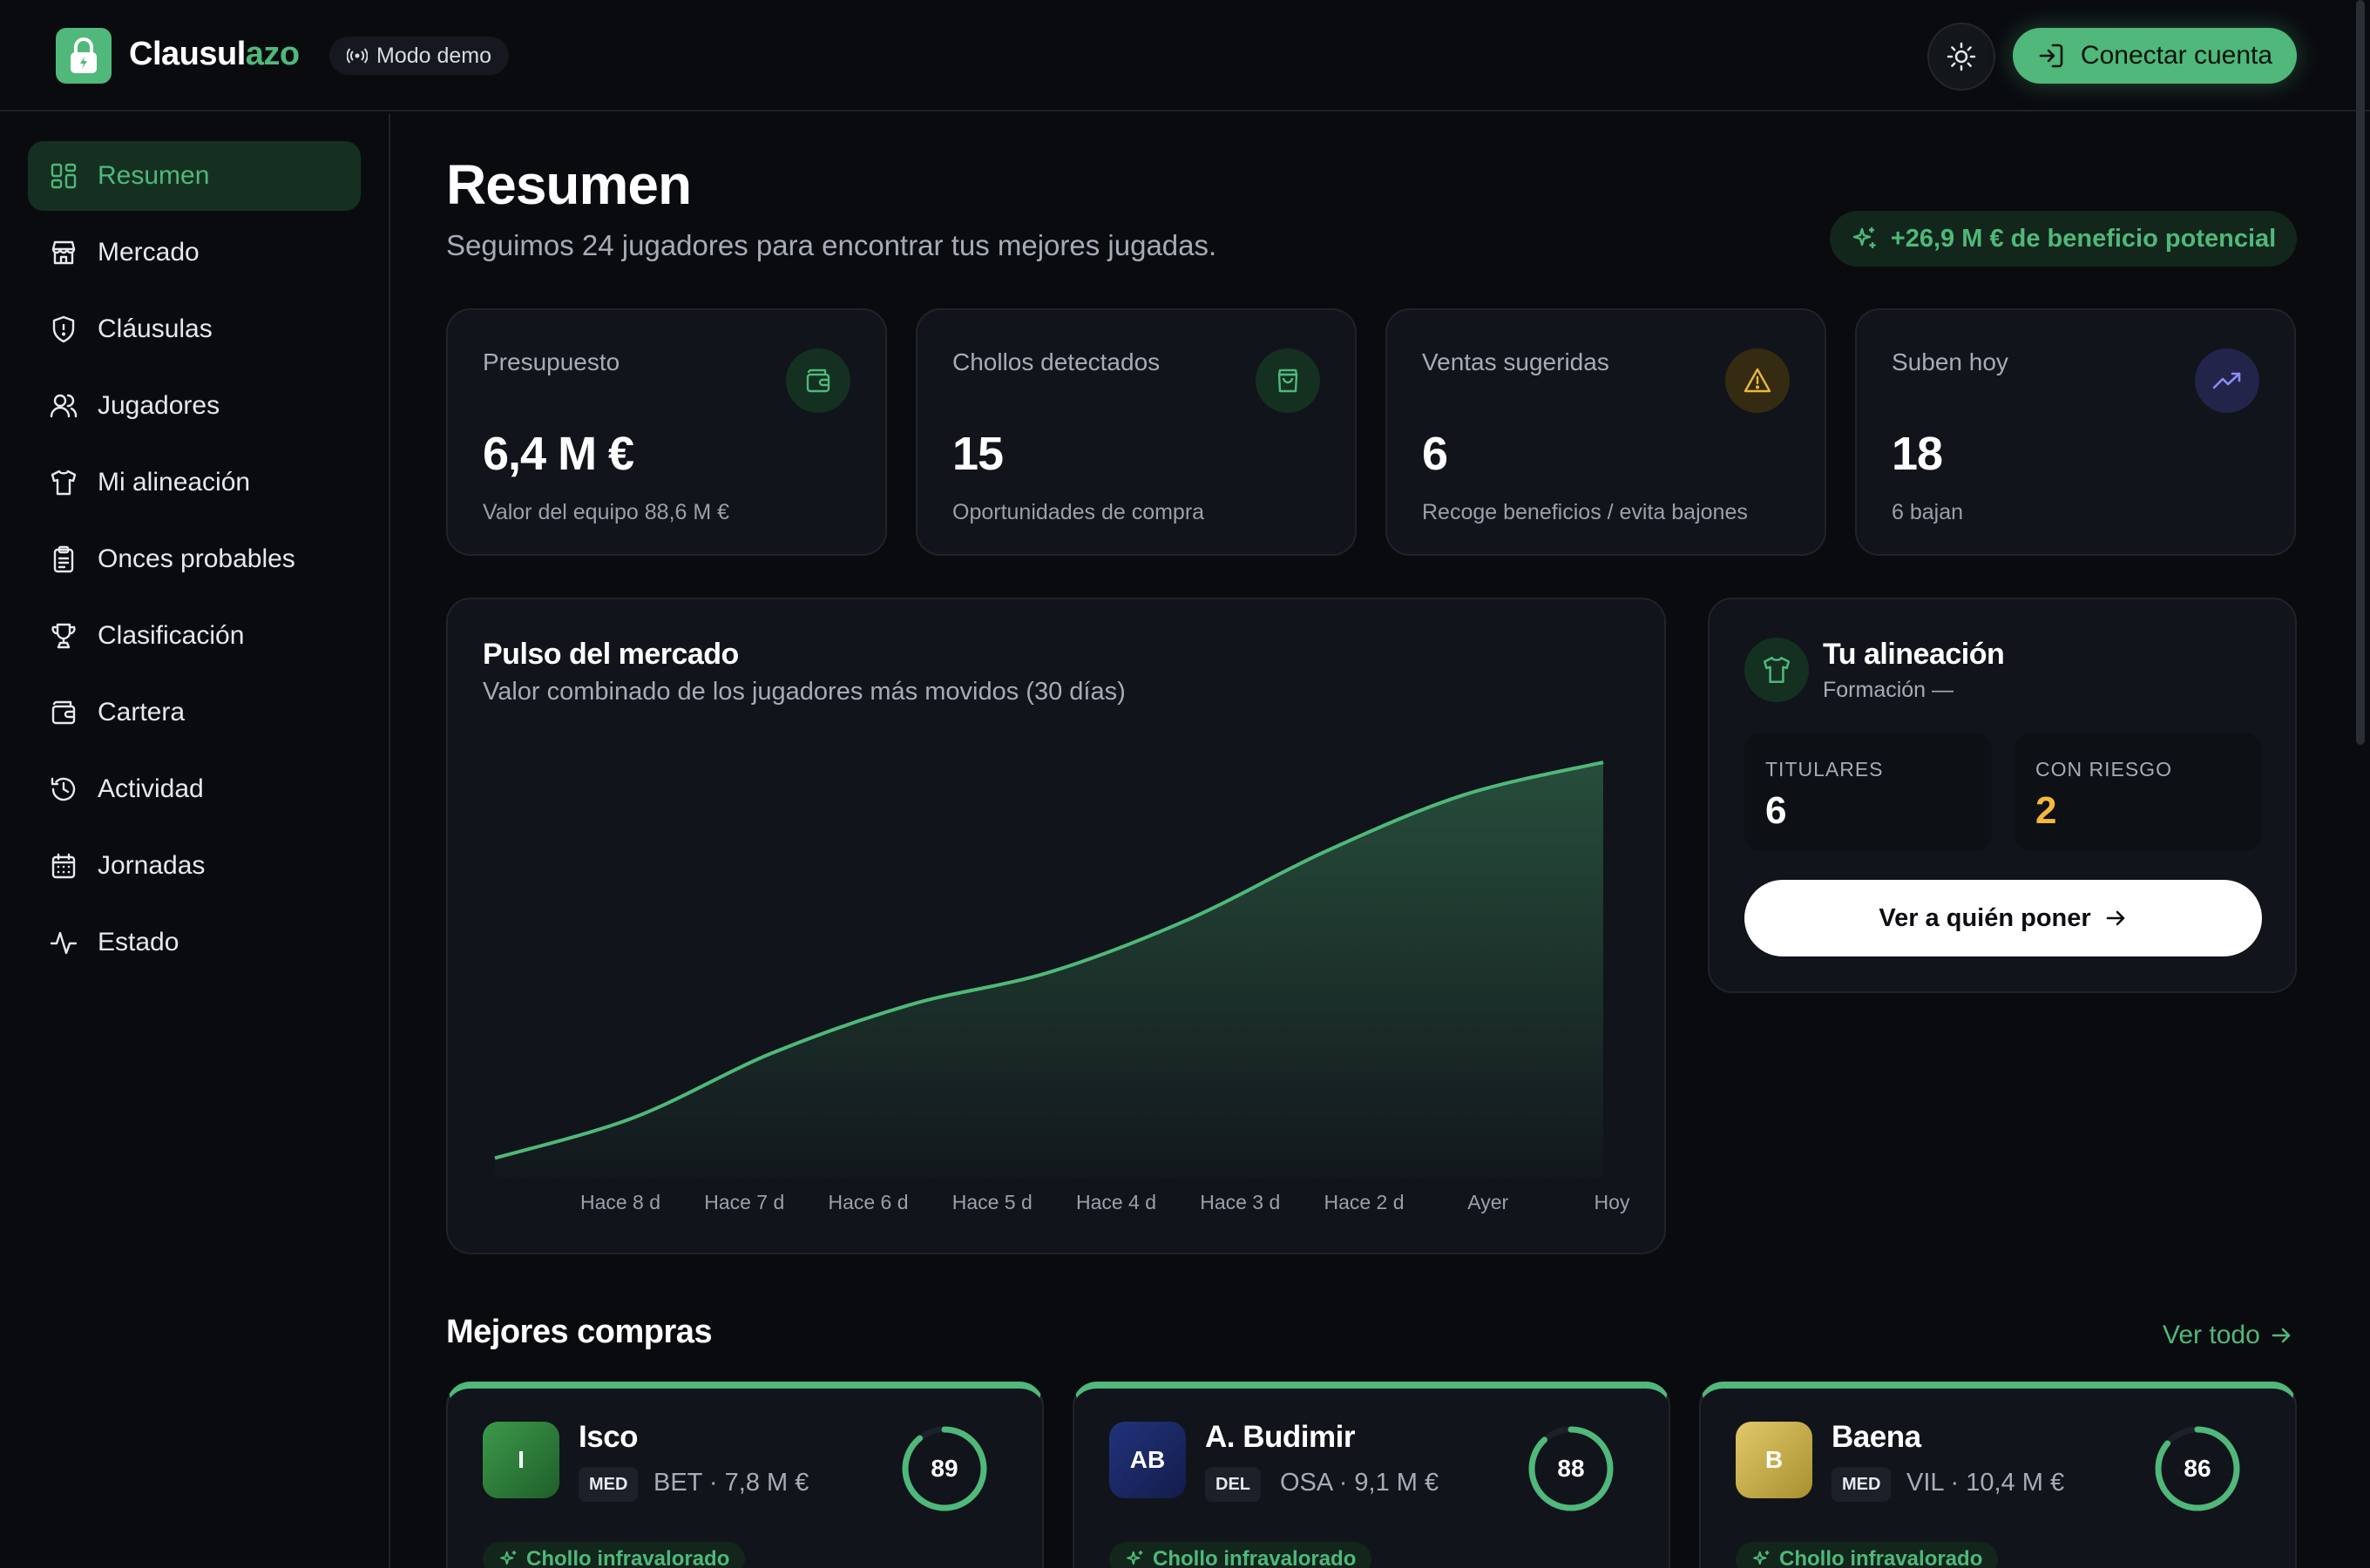 This screenshot has width=2370, height=1568. What do you see at coordinates (1928, 512) in the screenshot?
I see `stat-sub: 6 bajan` at bounding box center [1928, 512].